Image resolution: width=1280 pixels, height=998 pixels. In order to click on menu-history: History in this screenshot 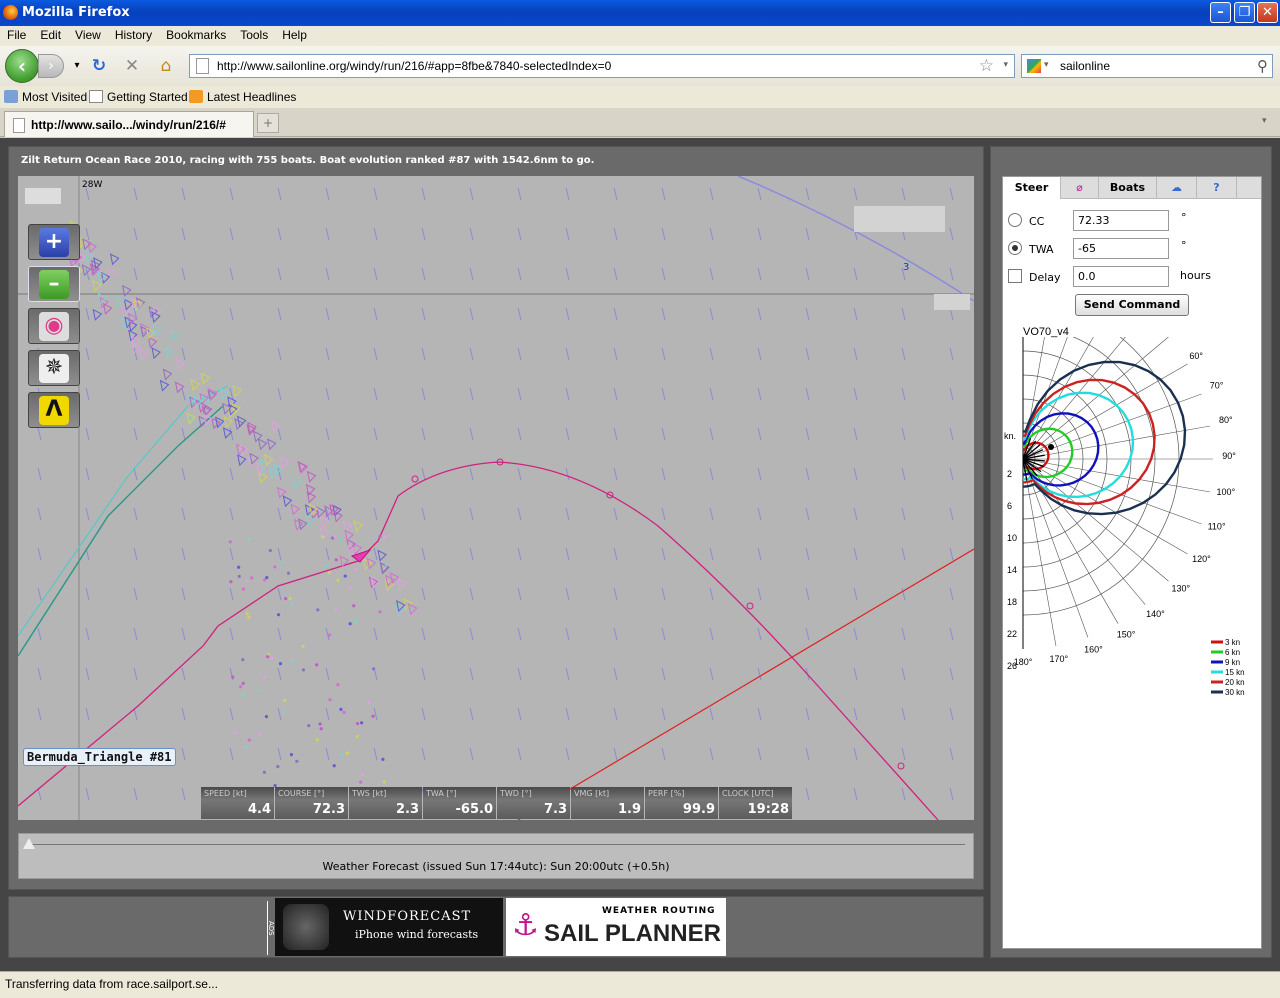, I will do `click(133, 34)`.